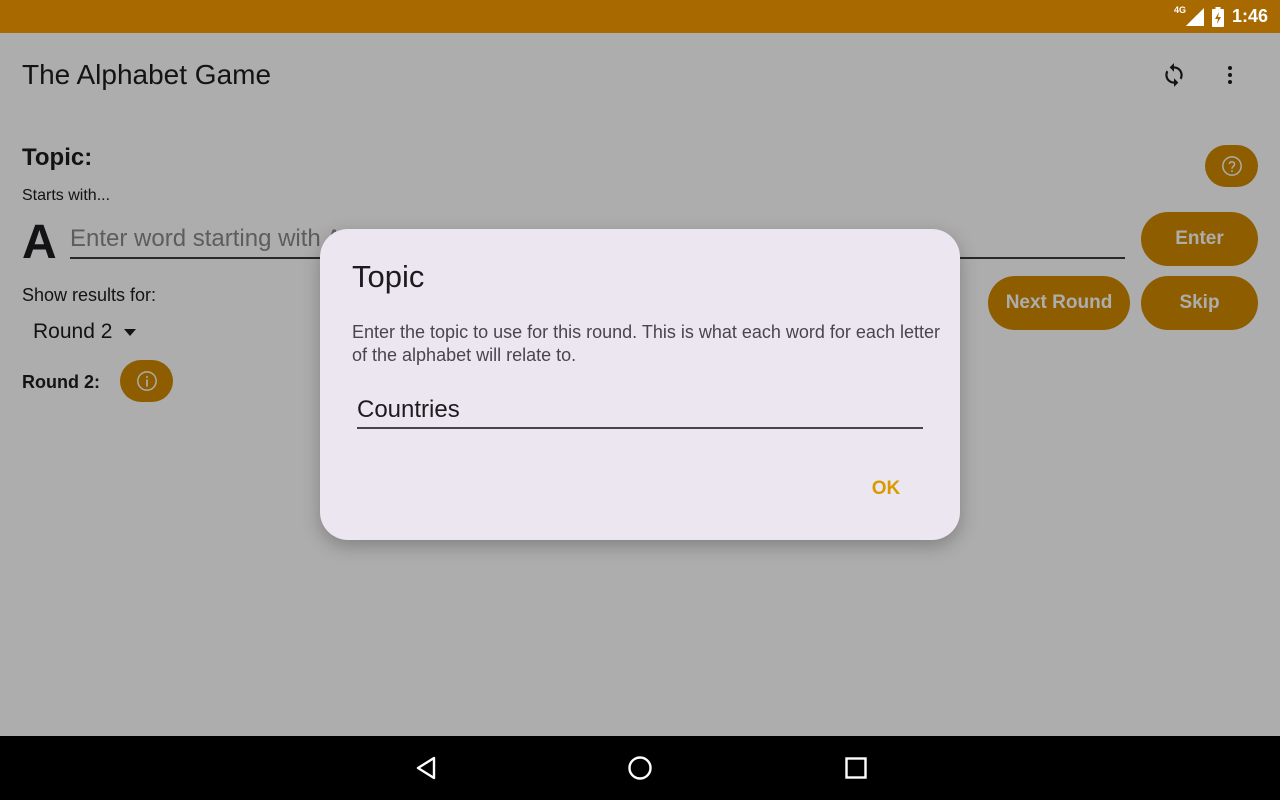 Image resolution: width=1280 pixels, height=800 pixels. I want to click on status-bar: 4G 1:46, so click(640, 16).